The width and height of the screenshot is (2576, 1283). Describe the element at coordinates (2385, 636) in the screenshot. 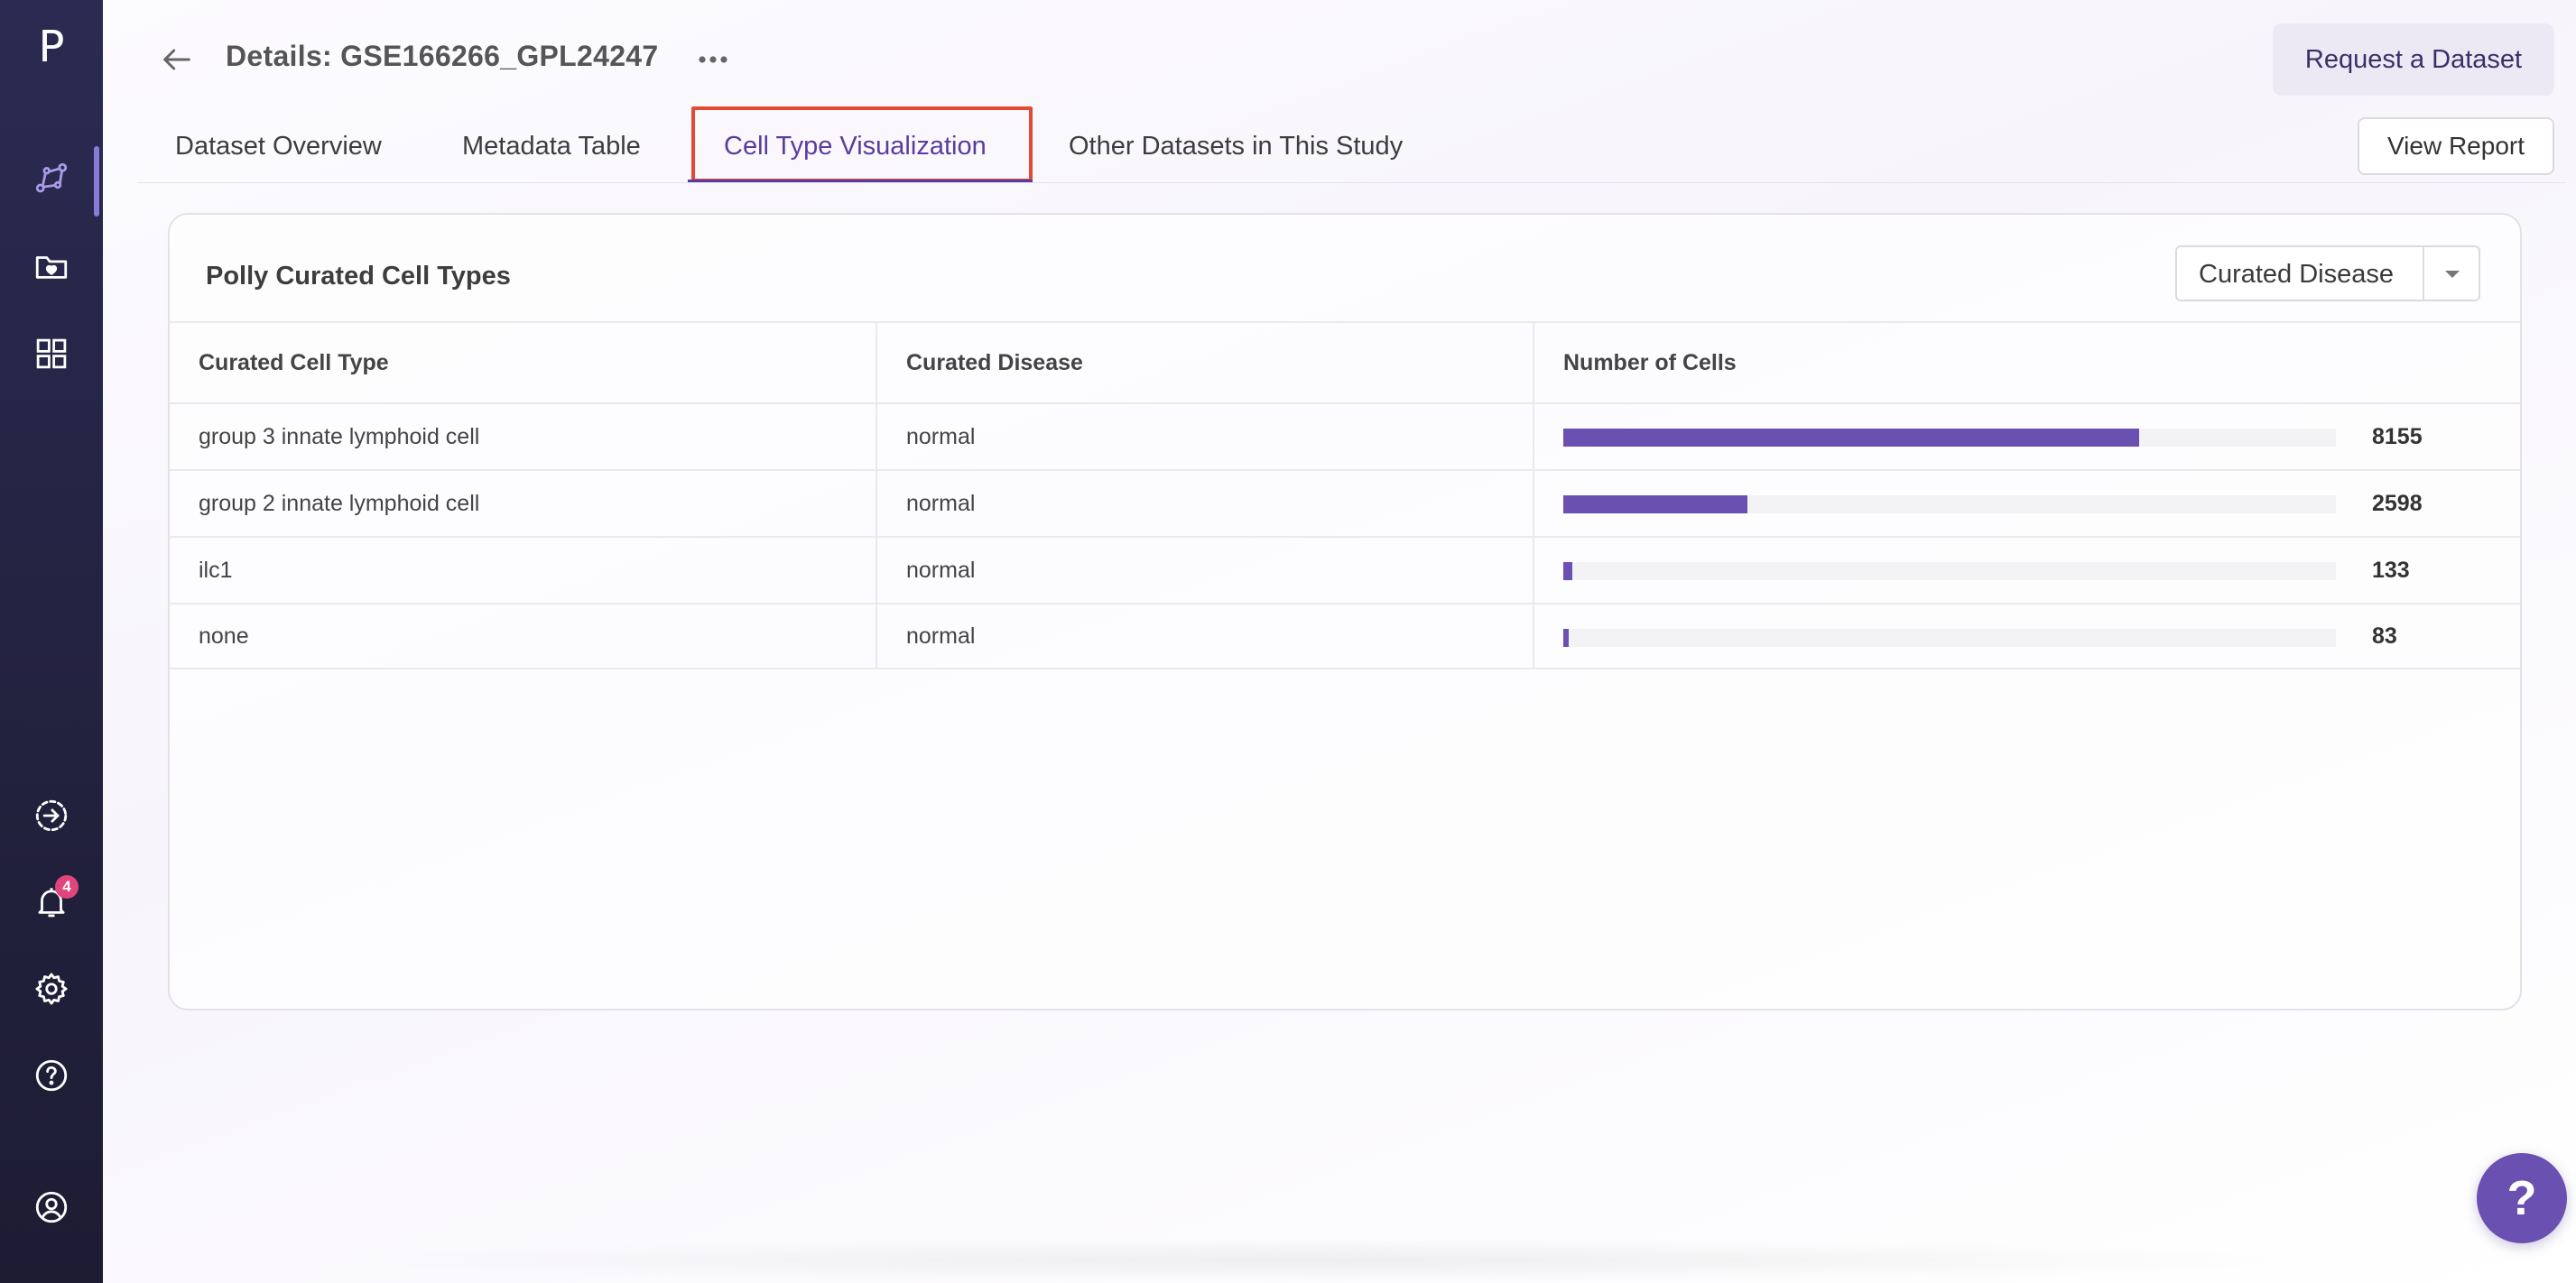

I see `count-value: 83` at that location.